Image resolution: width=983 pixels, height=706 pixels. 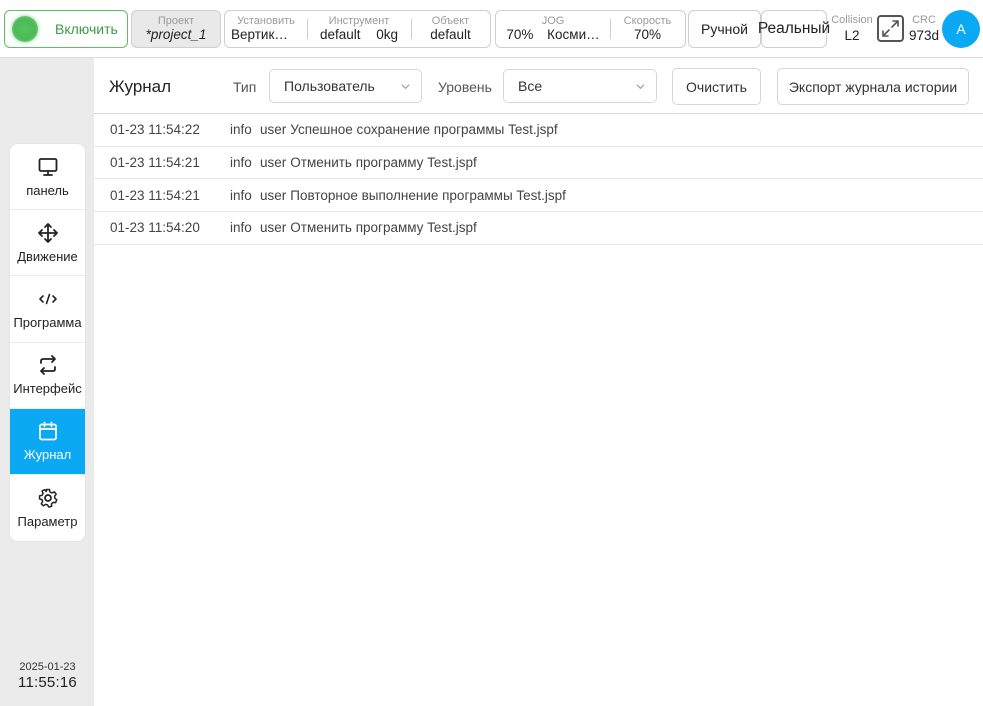 I want to click on setup-caption: Установить, so click(x=266, y=21).